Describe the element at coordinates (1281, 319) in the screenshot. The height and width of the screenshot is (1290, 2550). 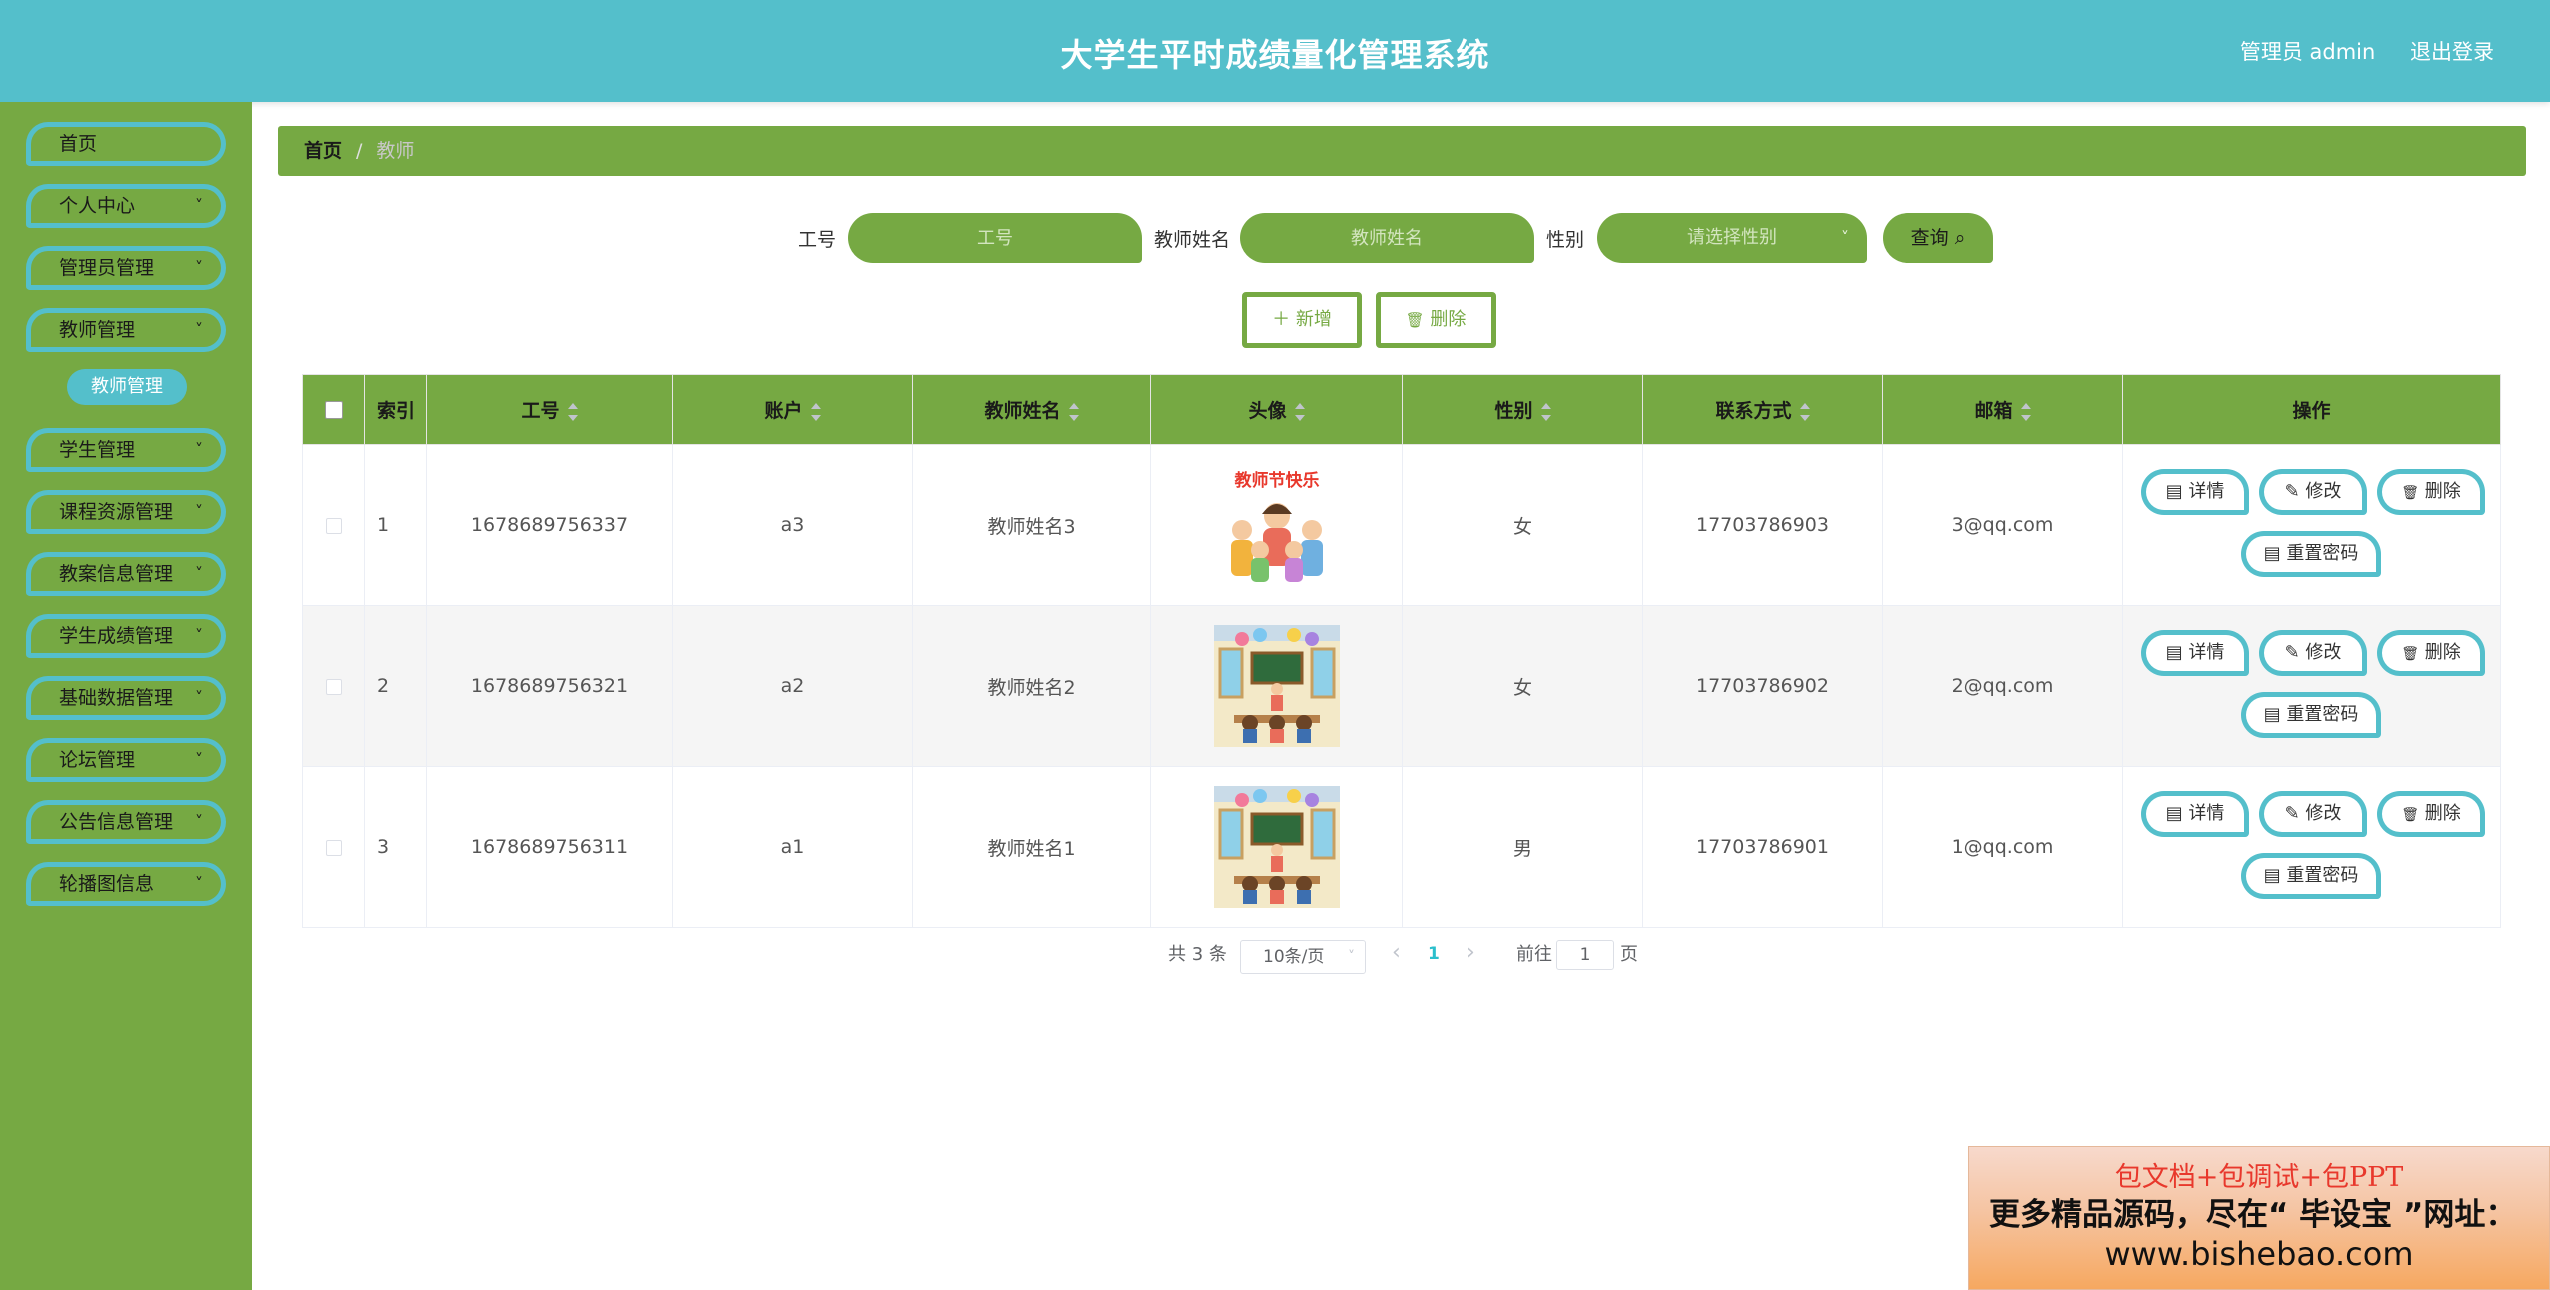
I see `plus-icon: ＋` at that location.